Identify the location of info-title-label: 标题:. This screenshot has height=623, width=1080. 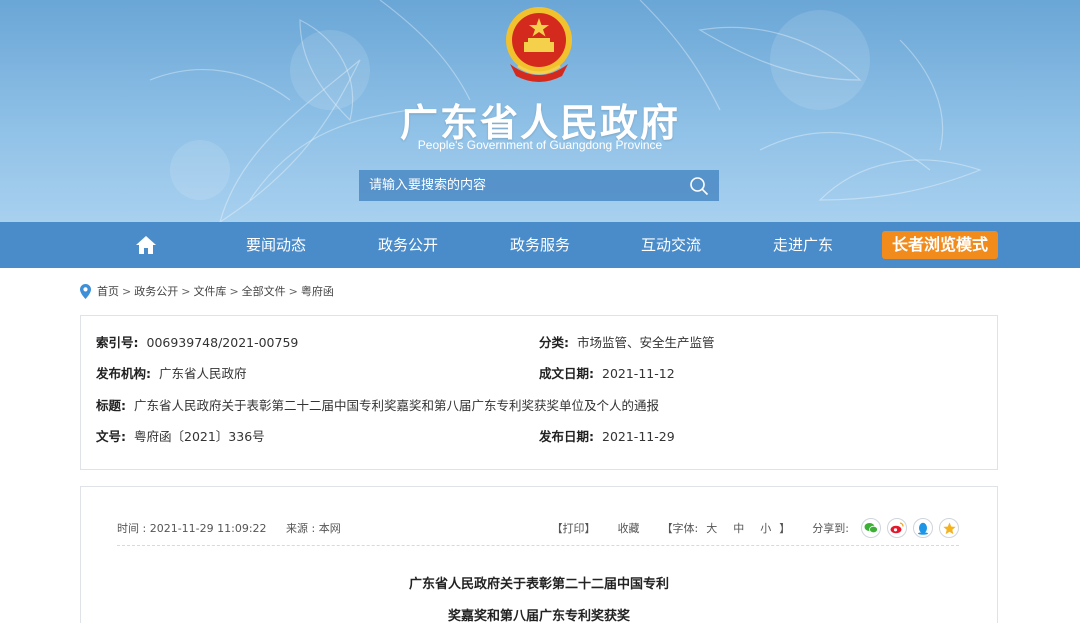
(111, 405).